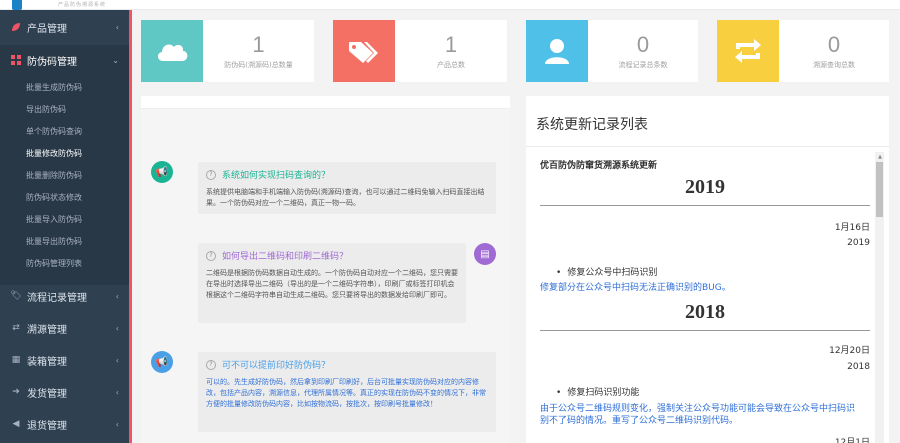 The height and width of the screenshot is (443, 900). What do you see at coordinates (705, 312) in the screenshot?
I see `year-title: 2018` at bounding box center [705, 312].